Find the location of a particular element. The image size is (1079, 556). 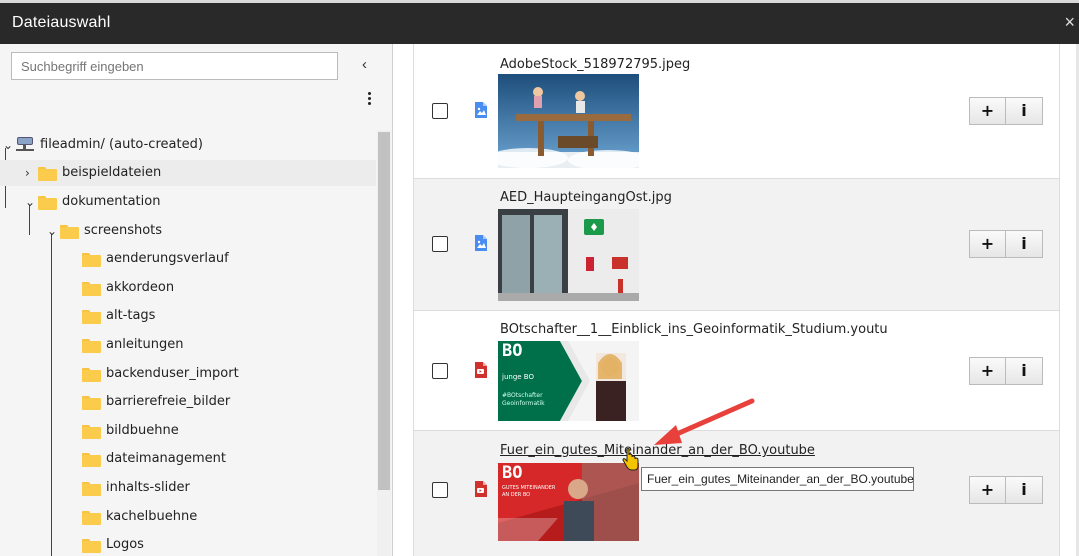

file-name: AED_HaupteingangOst.jpg is located at coordinates (694, 197).